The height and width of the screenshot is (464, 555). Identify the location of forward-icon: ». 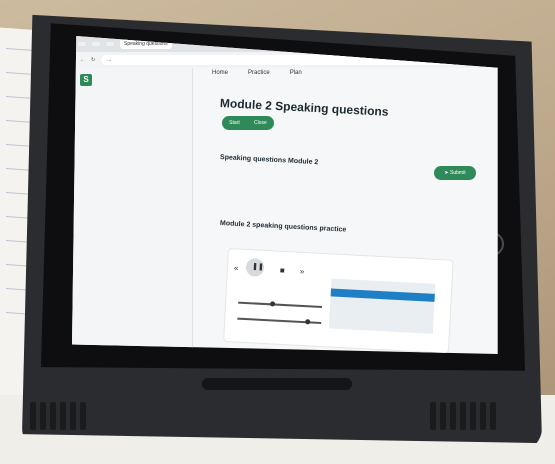
(302, 271).